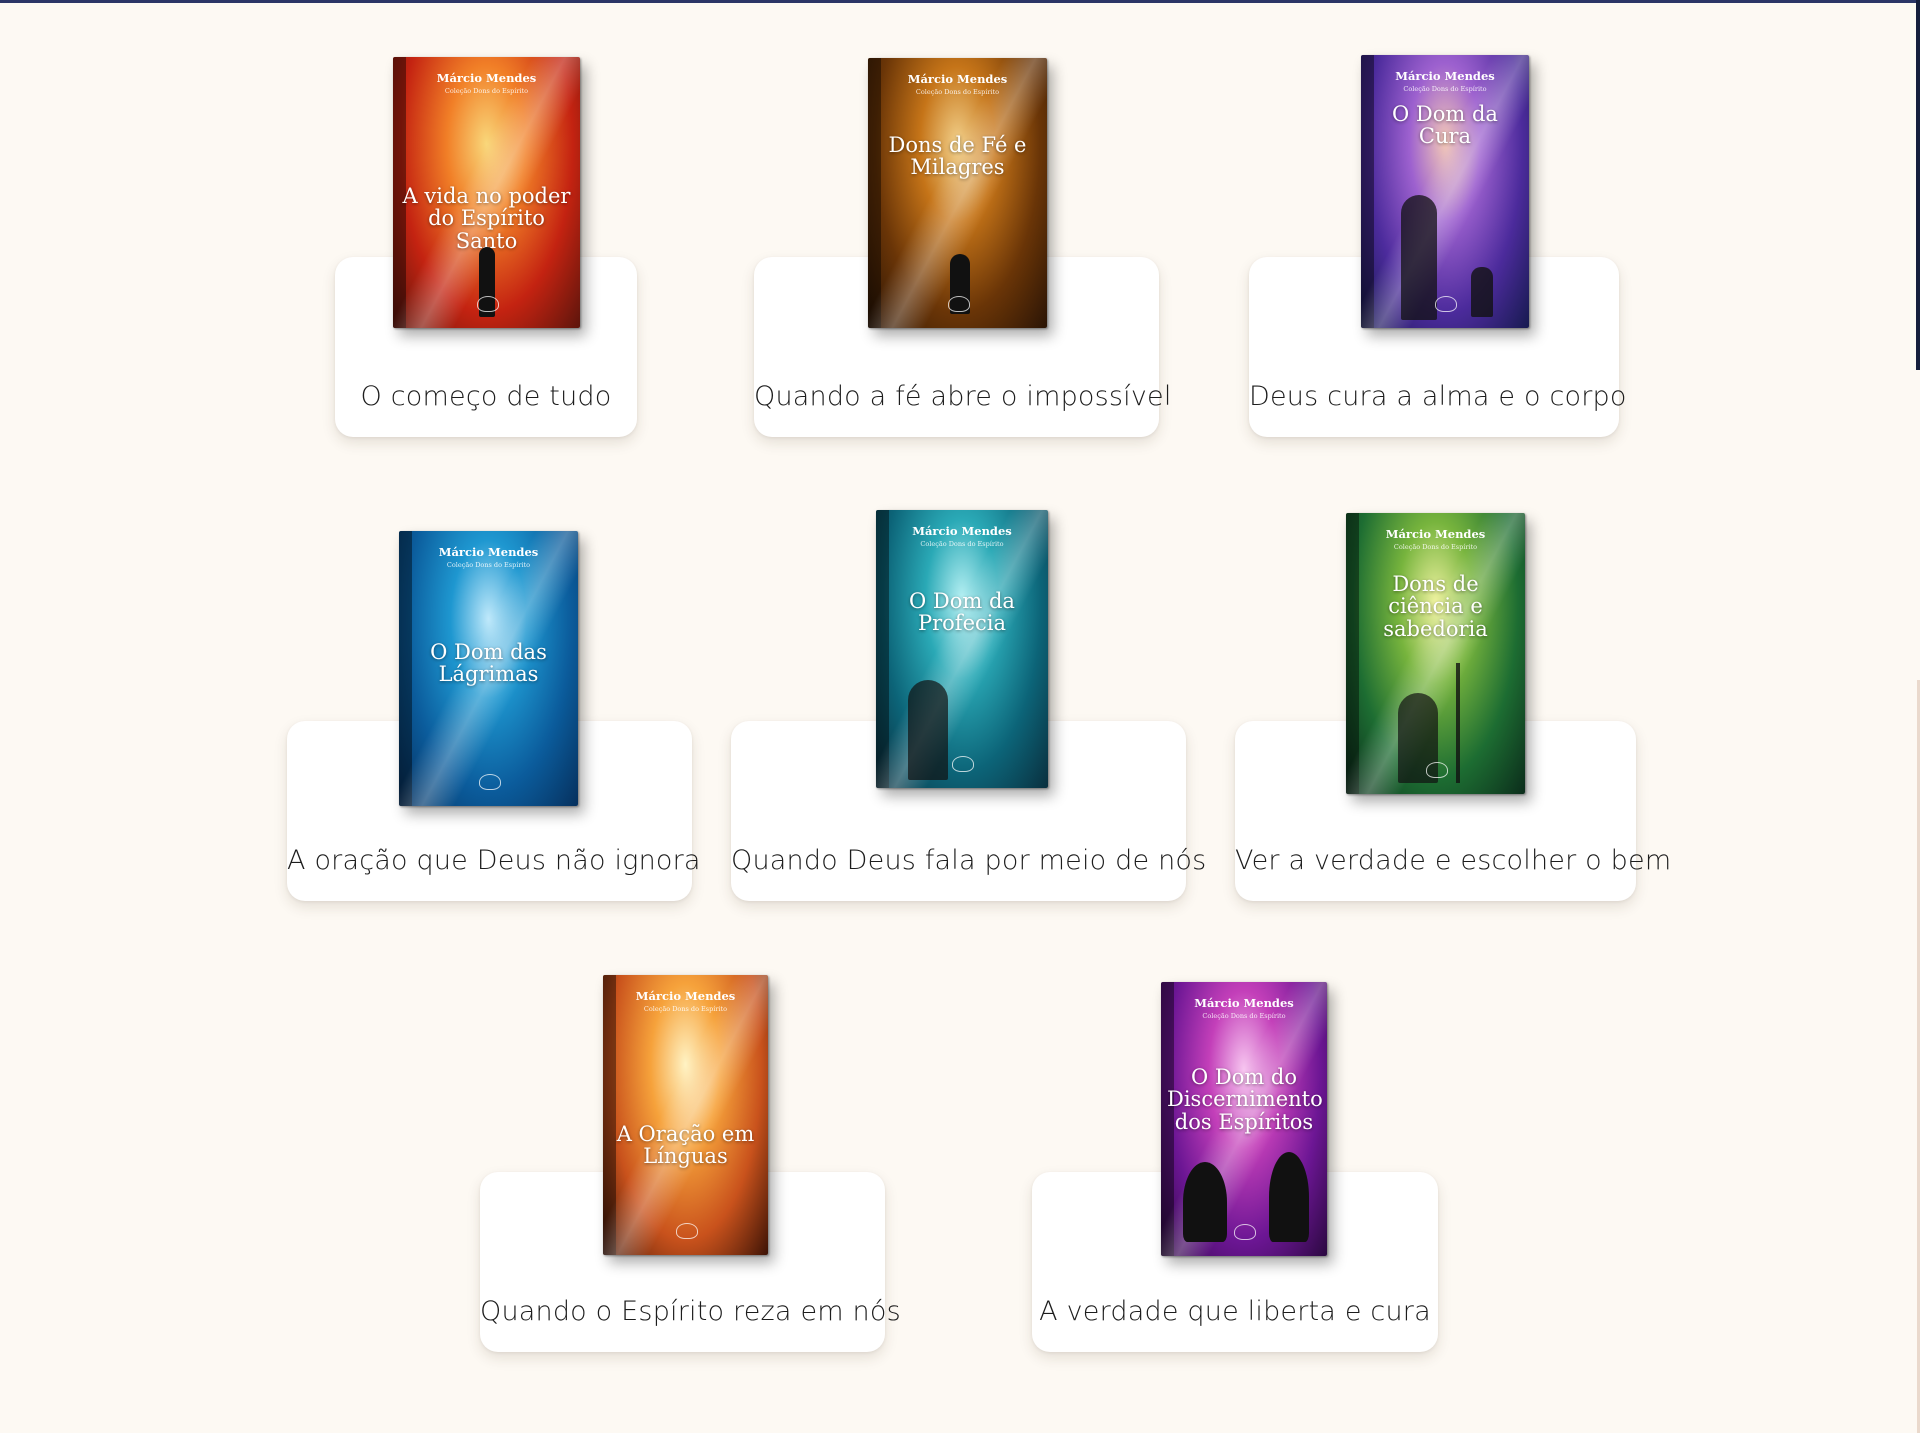 The image size is (1920, 1433). Describe the element at coordinates (1438, 396) in the screenshot. I see `book-caption: Deus cura a alma e o corpo` at that location.